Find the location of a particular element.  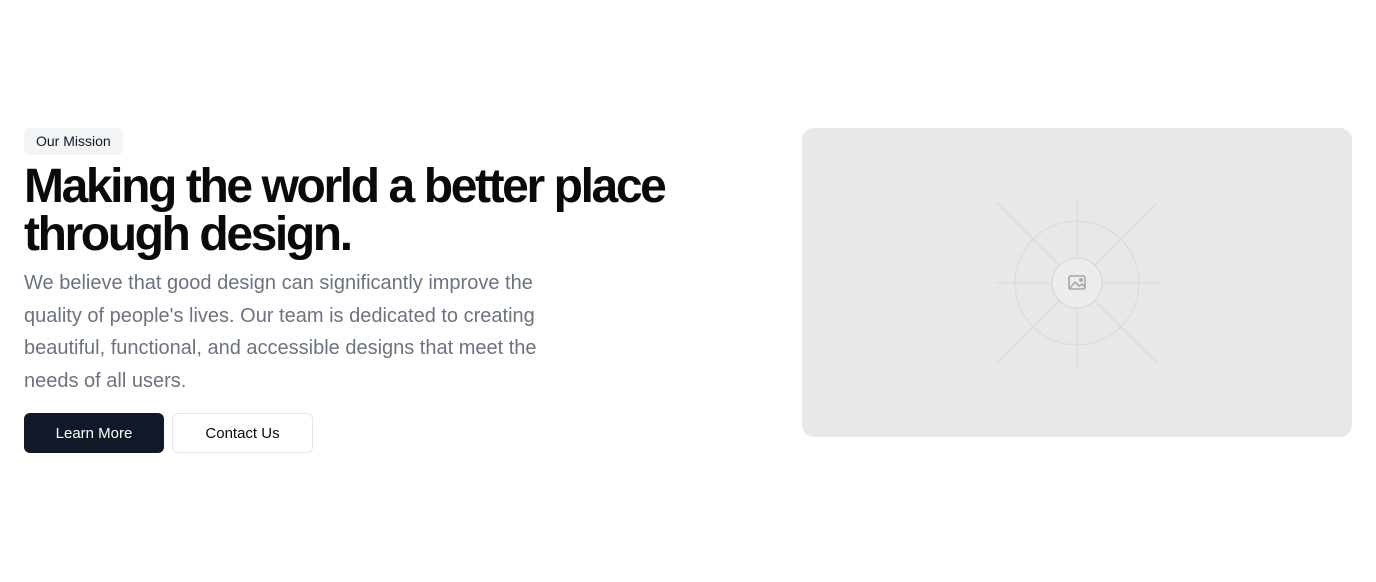

hero-actions: Learn More Contact Us is located at coordinates (384, 433).